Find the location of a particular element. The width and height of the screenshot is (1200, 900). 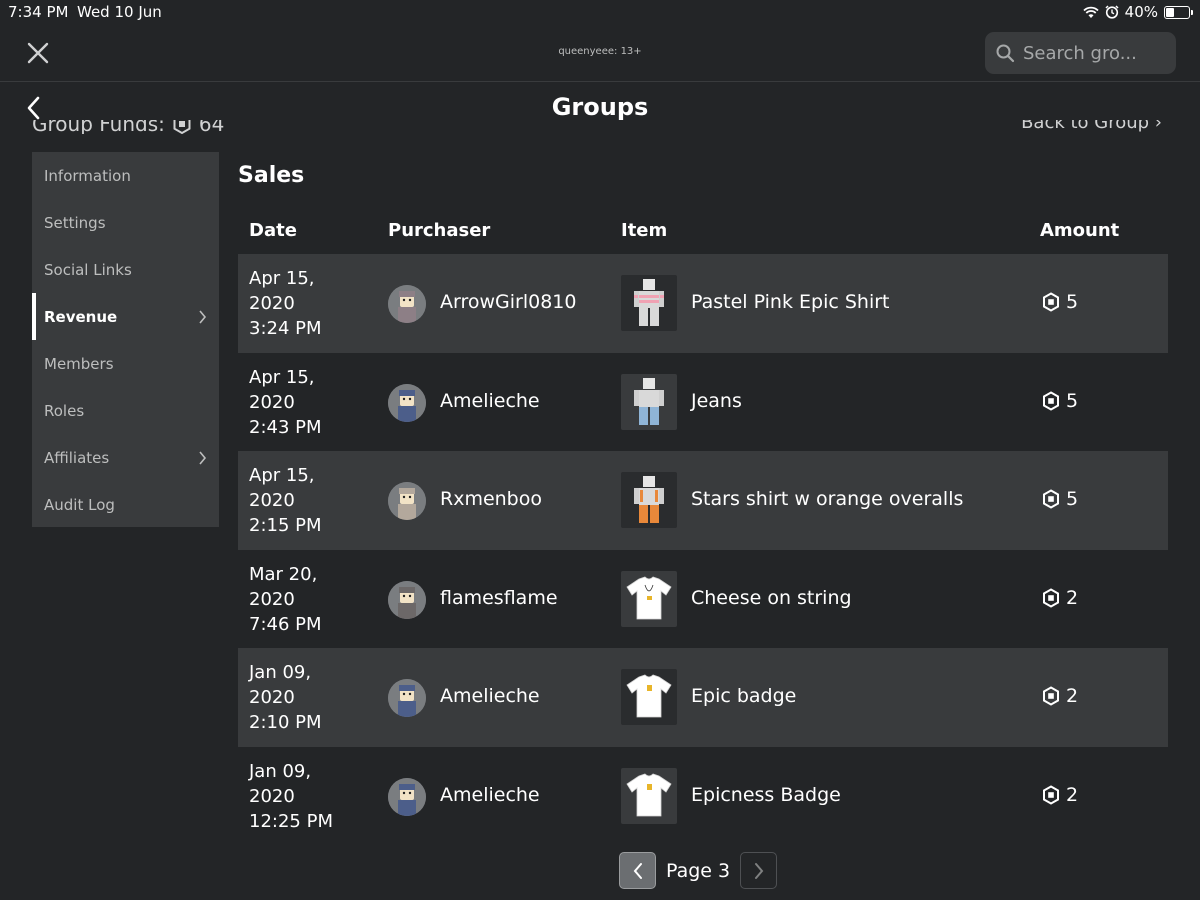

sidebar-item-social-links: Social Links is located at coordinates (125, 269).